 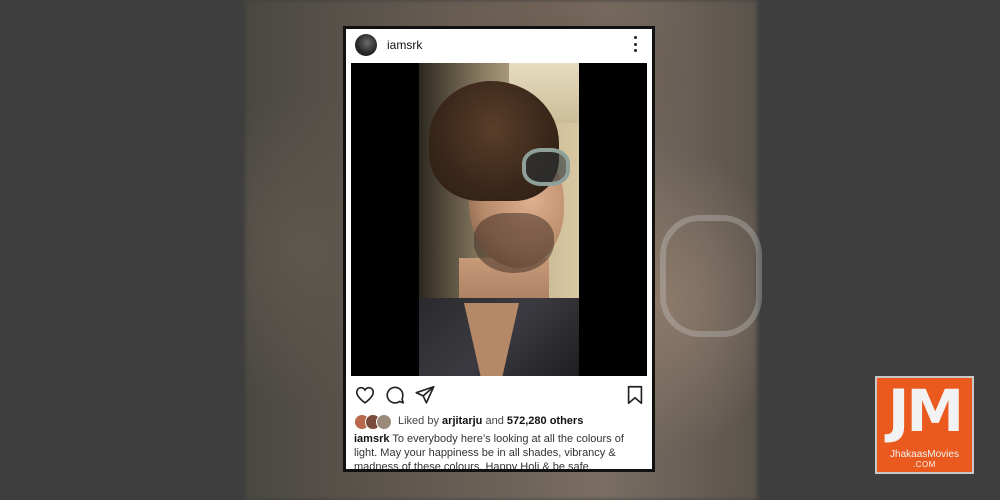 I want to click on jhakaasmovies-logo: JM JhakaasMovies .COM, so click(x=924, y=425).